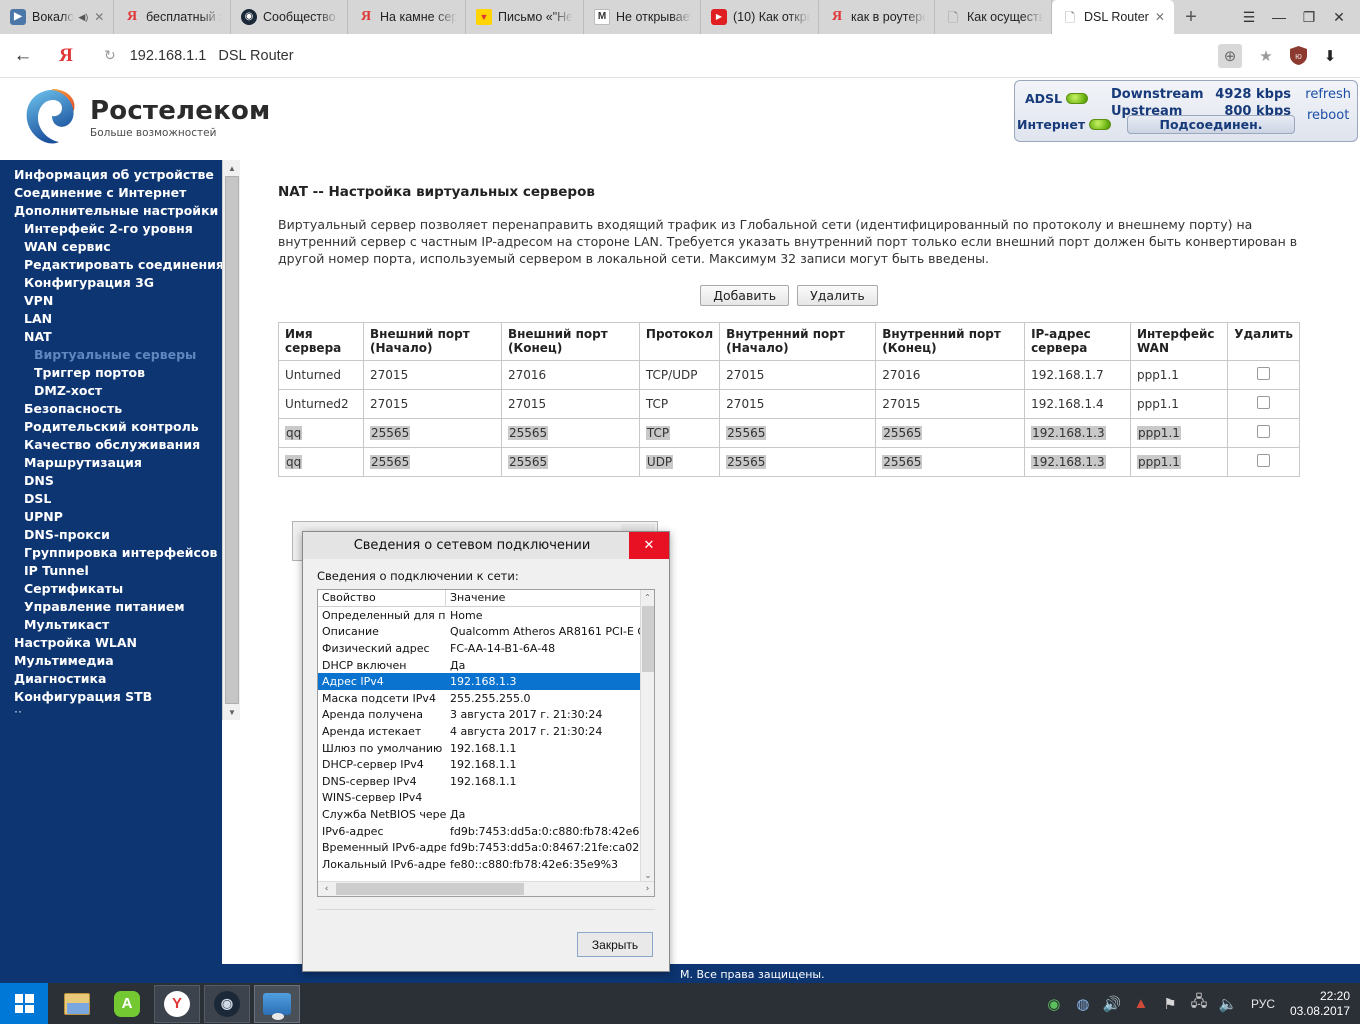 This screenshot has width=1360, height=1024. I want to click on sidebar-item-upnp: UPNP, so click(111, 517).